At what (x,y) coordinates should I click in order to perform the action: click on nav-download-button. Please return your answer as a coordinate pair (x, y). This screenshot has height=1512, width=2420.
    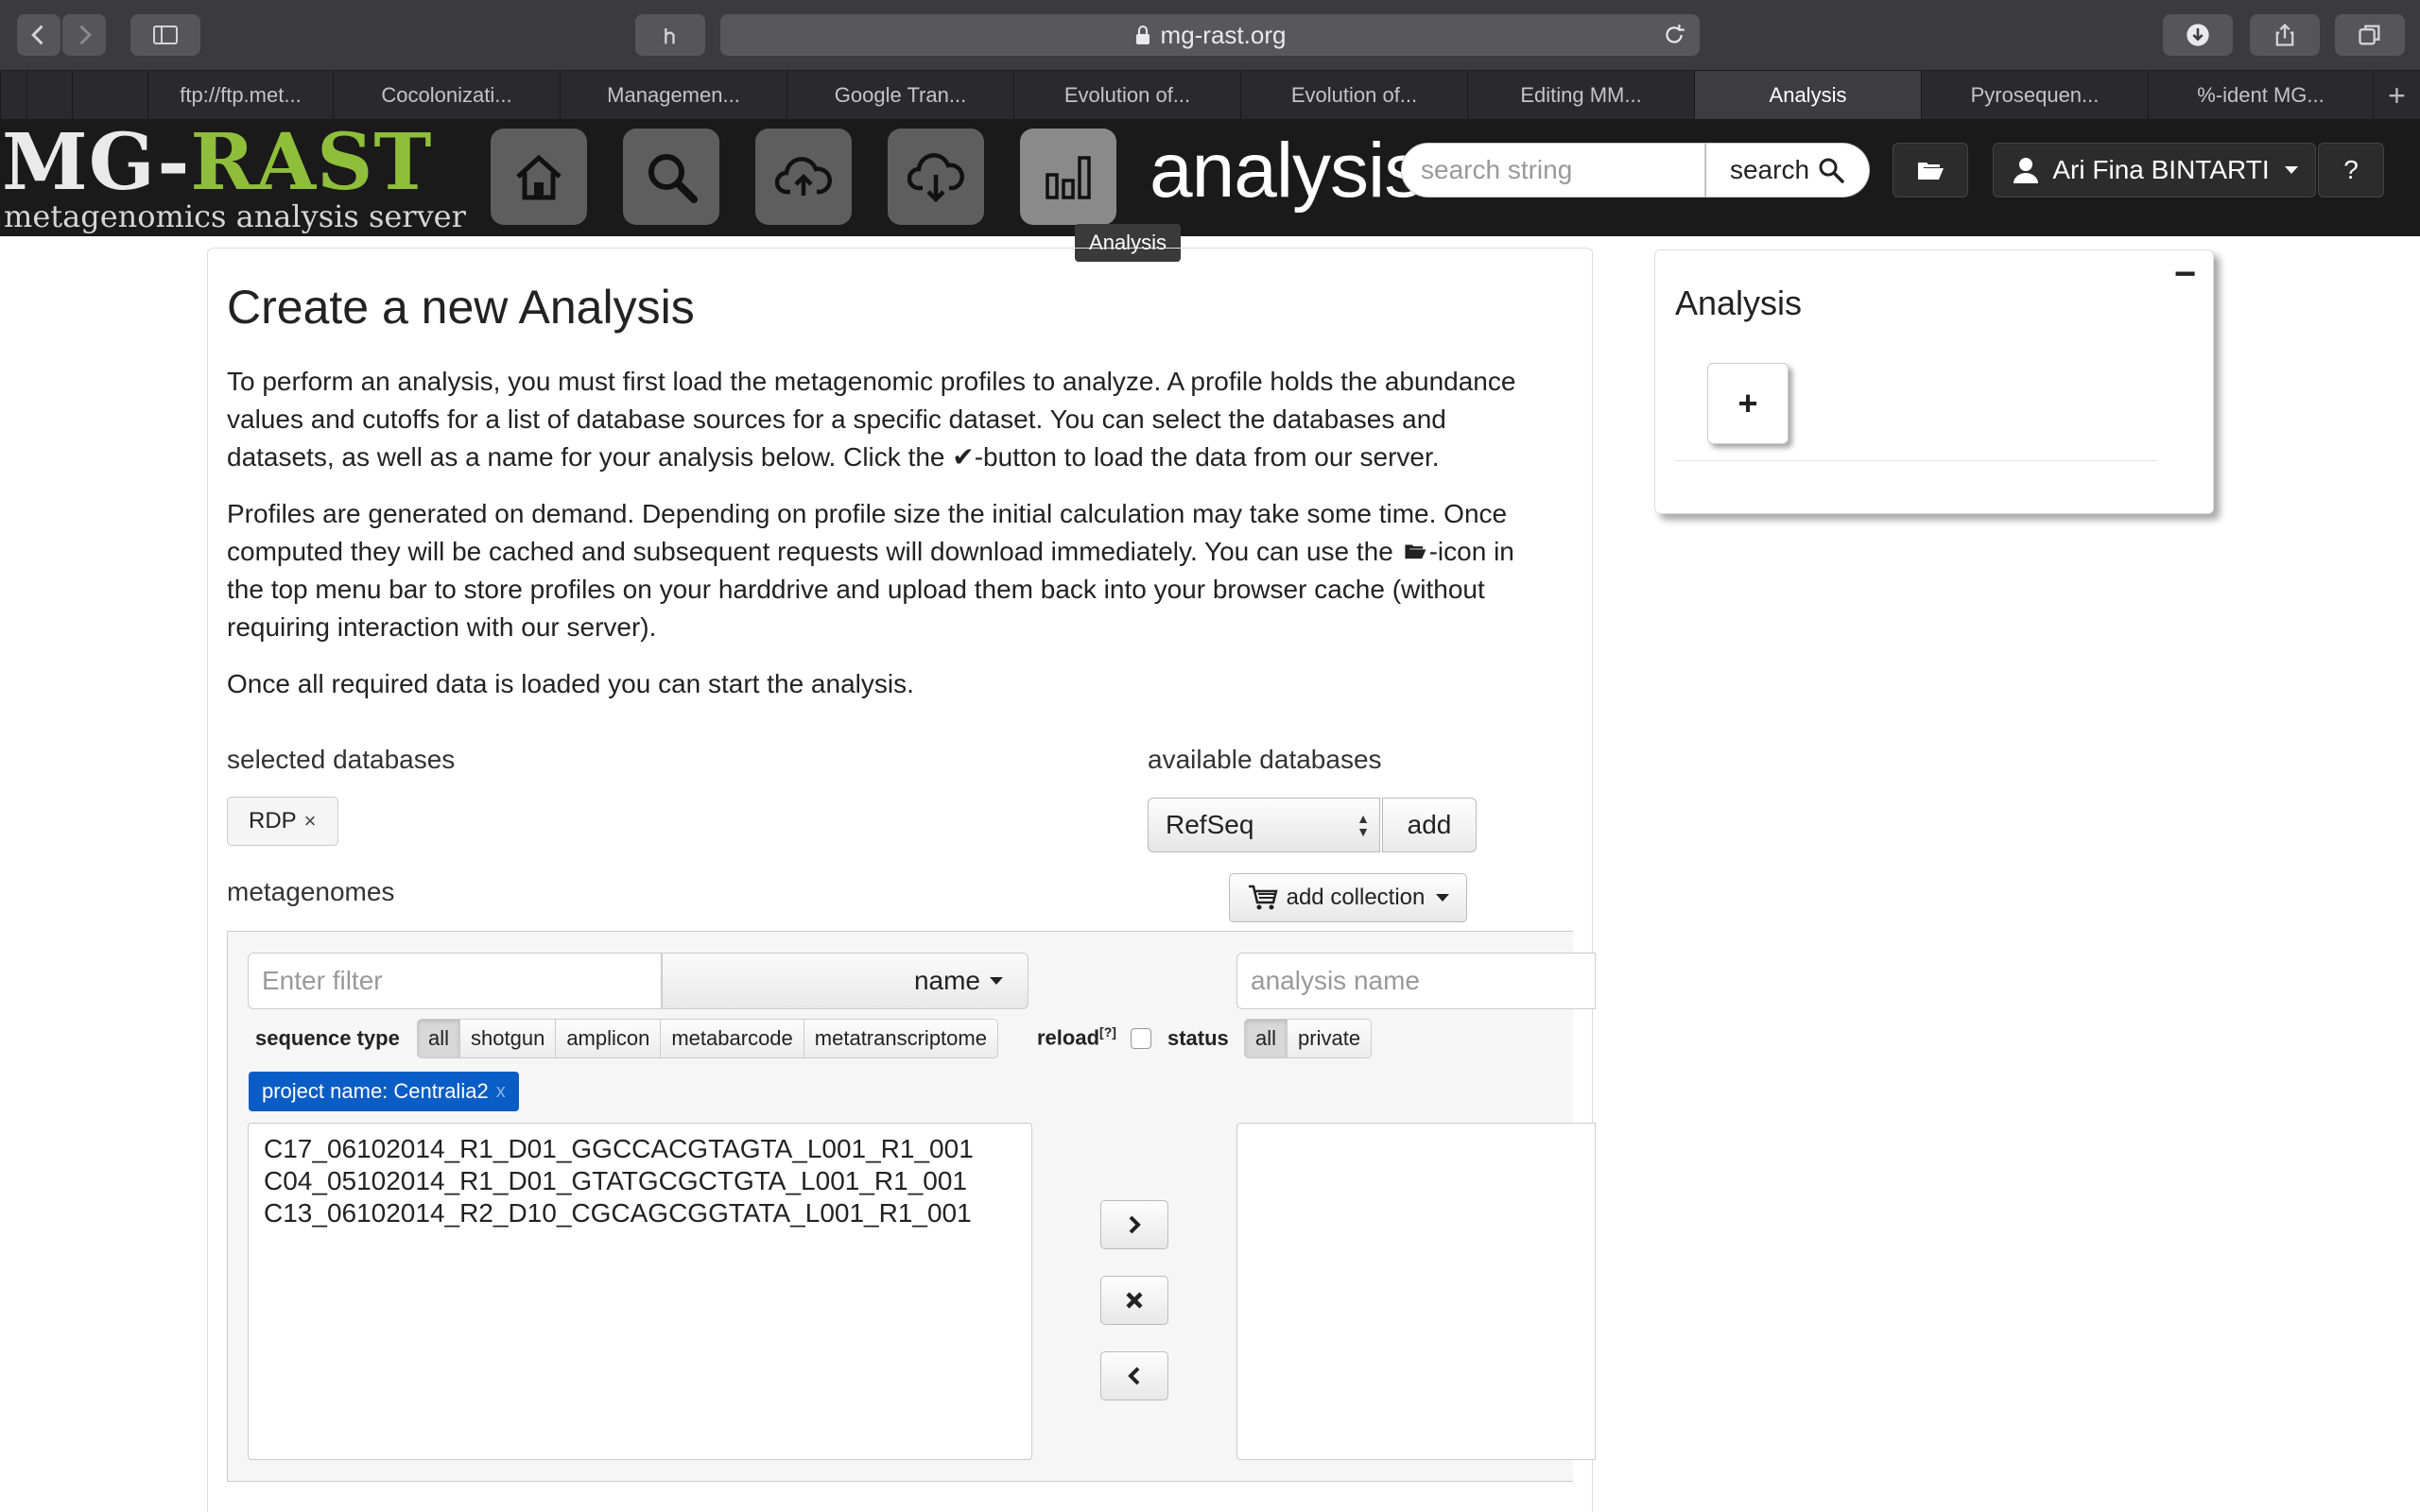
    Looking at the image, I should click on (936, 177).